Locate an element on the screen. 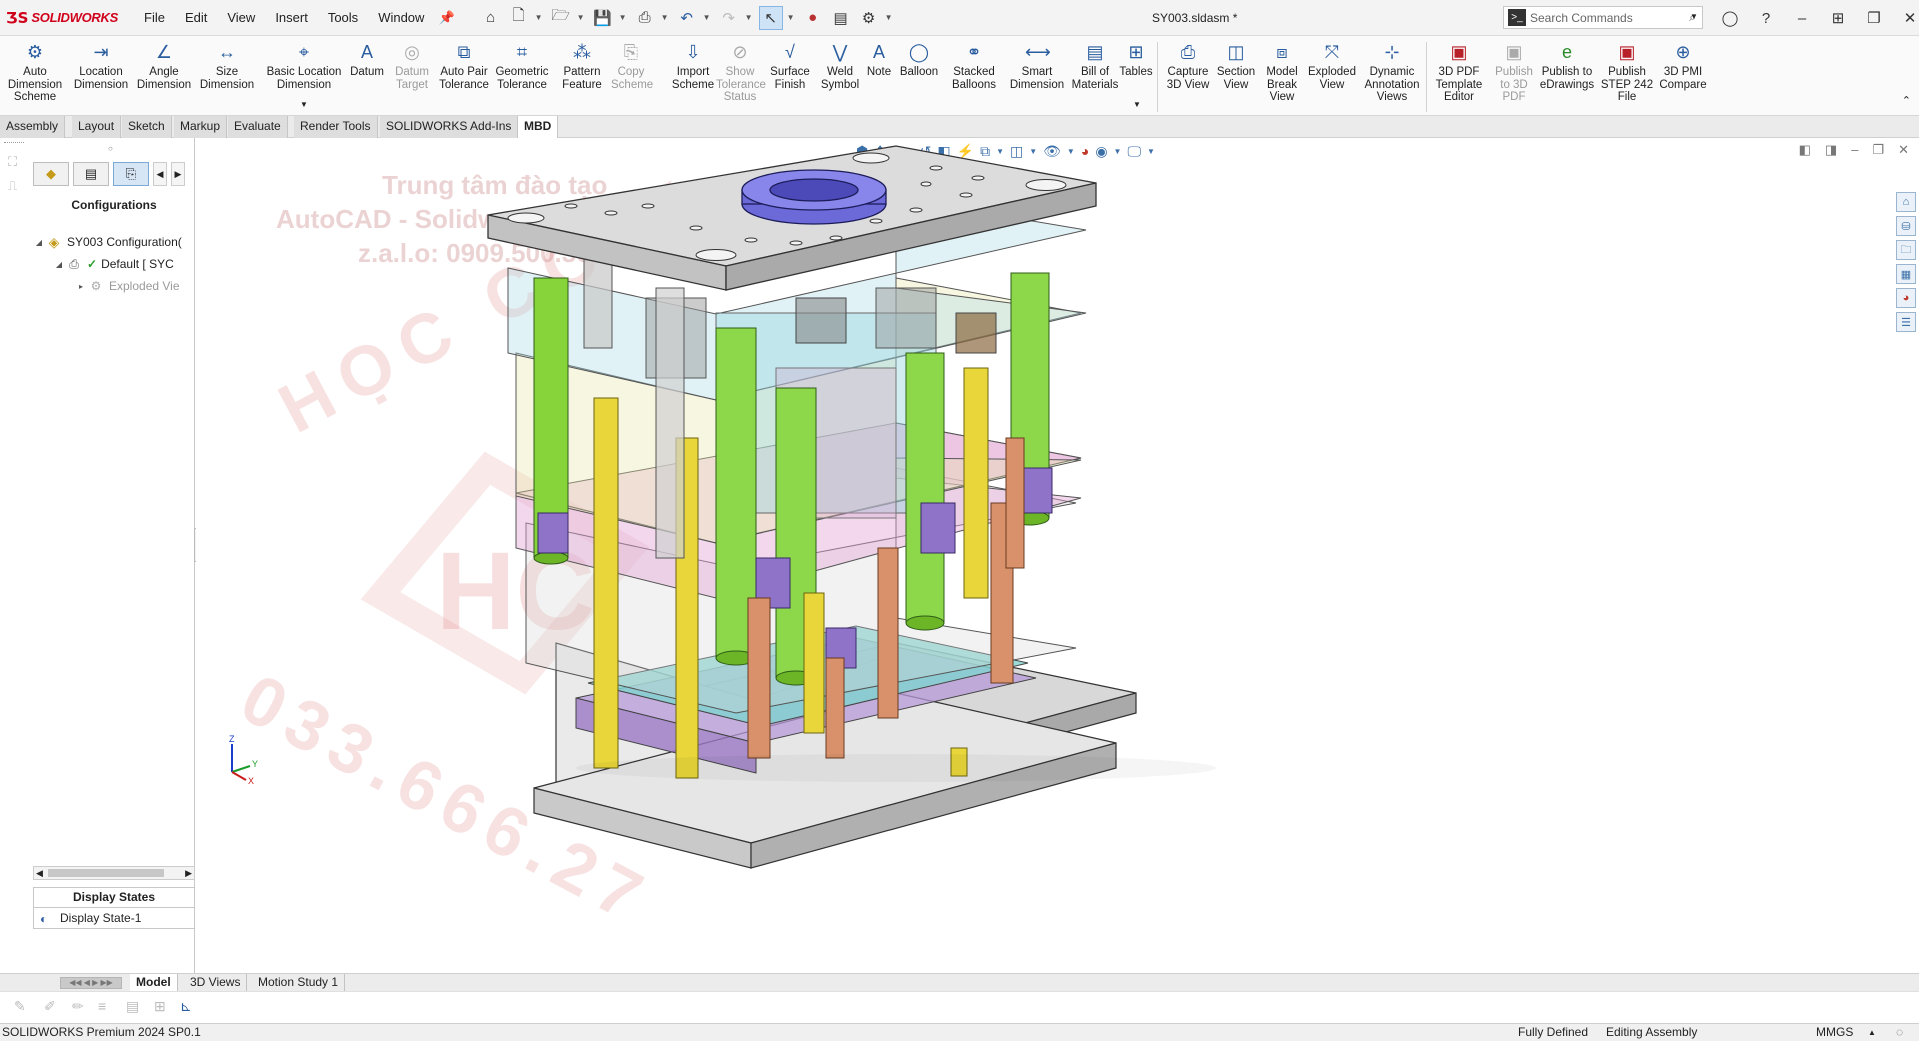  menu-insert: Insert is located at coordinates (291, 18).